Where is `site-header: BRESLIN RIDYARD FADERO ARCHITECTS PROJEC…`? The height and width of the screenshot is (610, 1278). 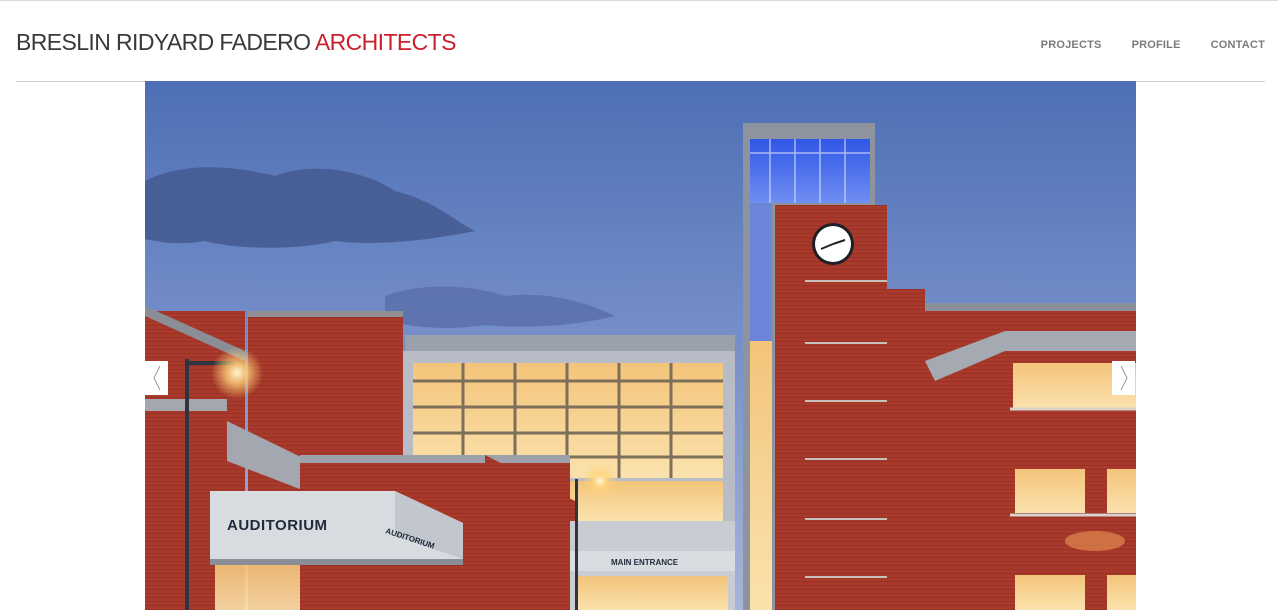 site-header: BRESLIN RIDYARD FADERO ARCHITECTS PROJEC… is located at coordinates (640, 41).